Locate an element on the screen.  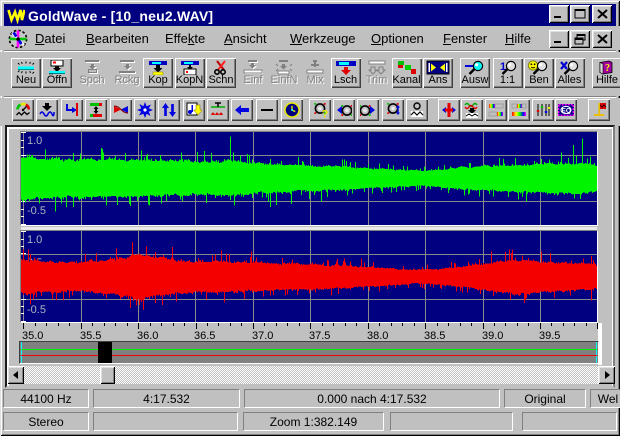
svg-text: EQ is located at coordinates (566, 111).